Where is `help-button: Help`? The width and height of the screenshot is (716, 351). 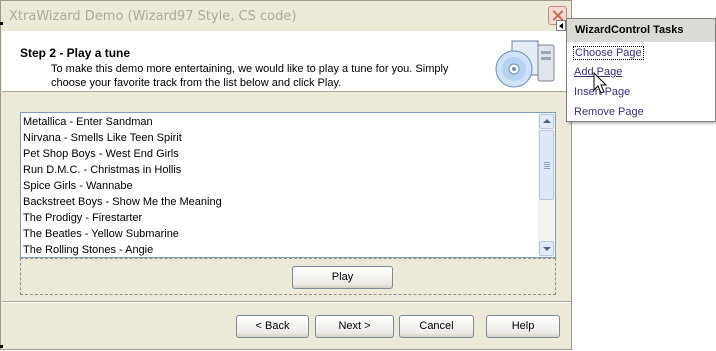
help-button: Help is located at coordinates (523, 326).